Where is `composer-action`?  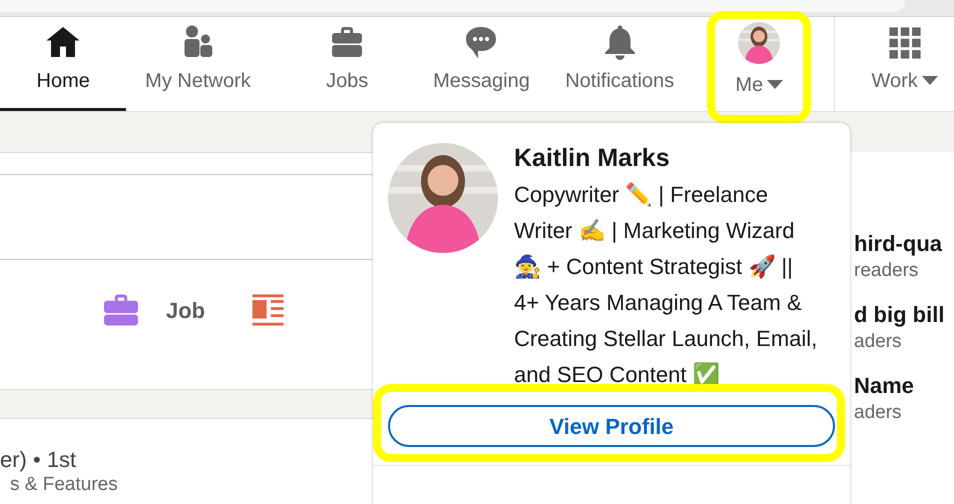 composer-action is located at coordinates (268, 310).